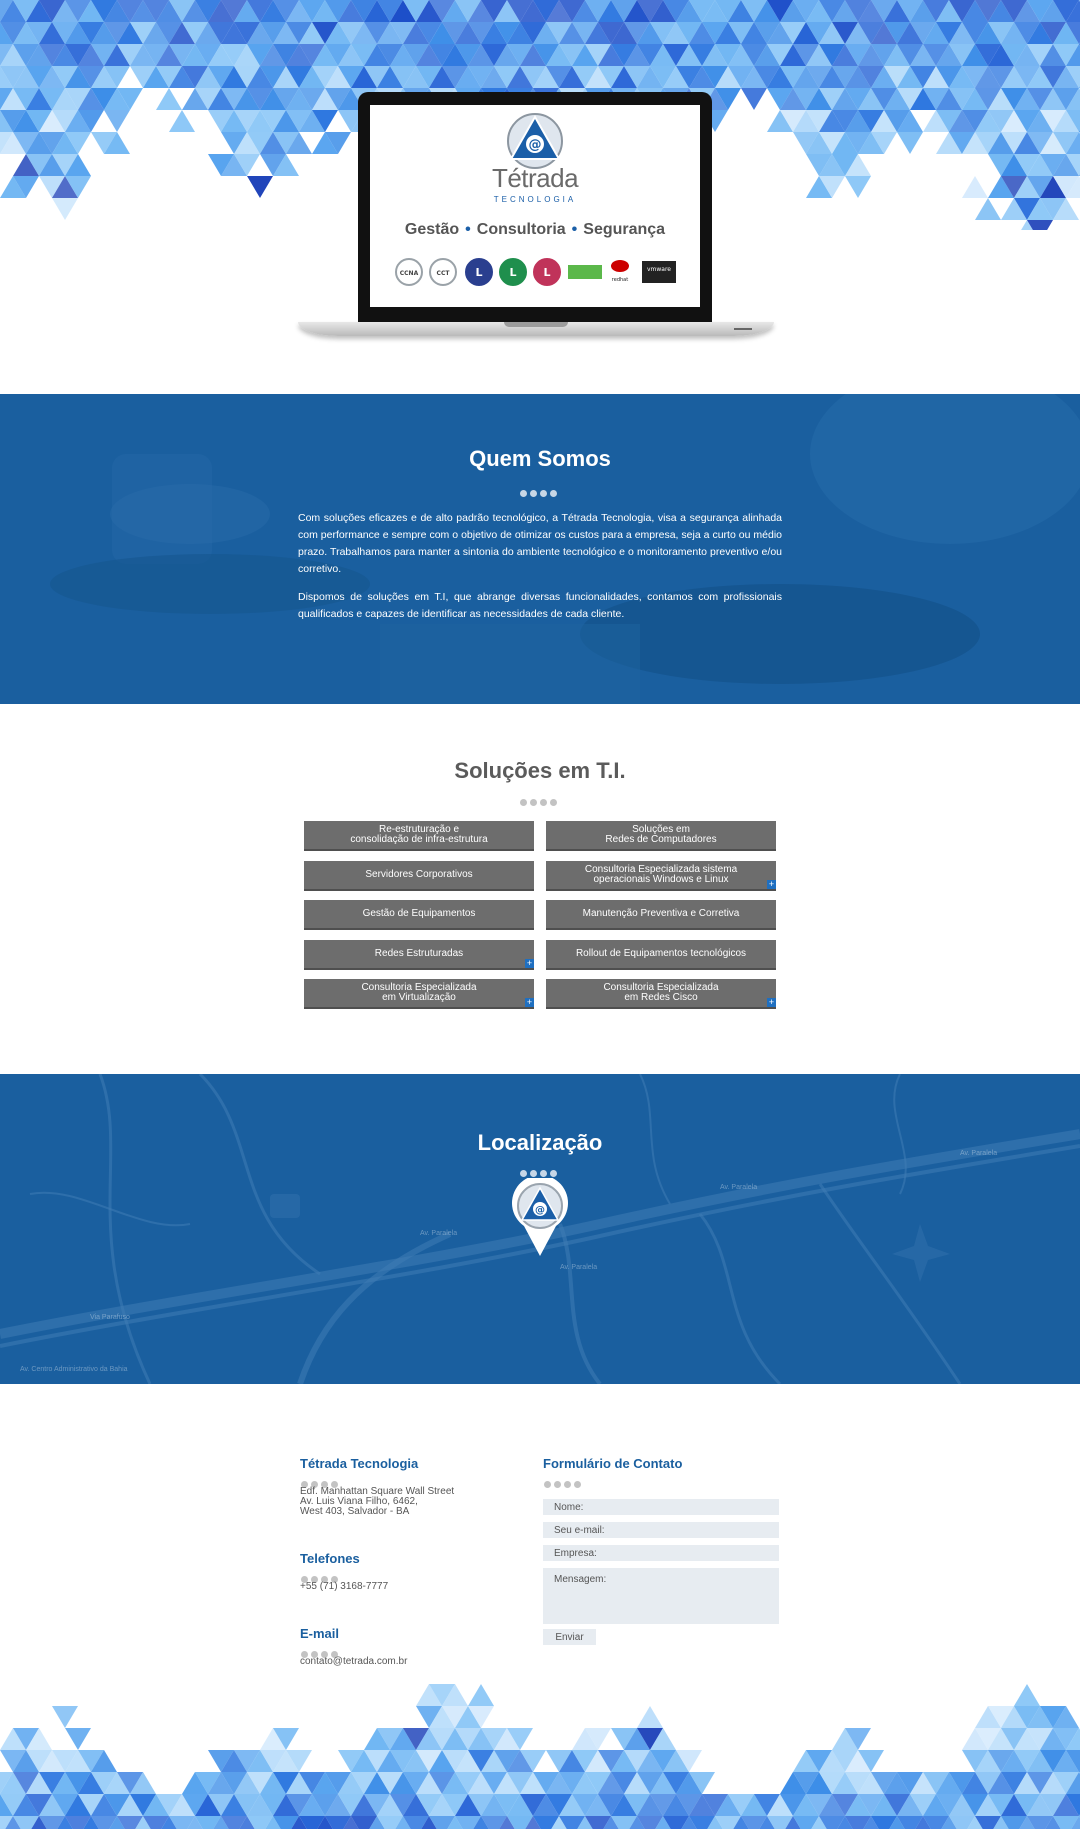 Image resolution: width=1080 pixels, height=1829 pixels. Describe the element at coordinates (569, 1637) in the screenshot. I see `send-button: Enviar` at that location.